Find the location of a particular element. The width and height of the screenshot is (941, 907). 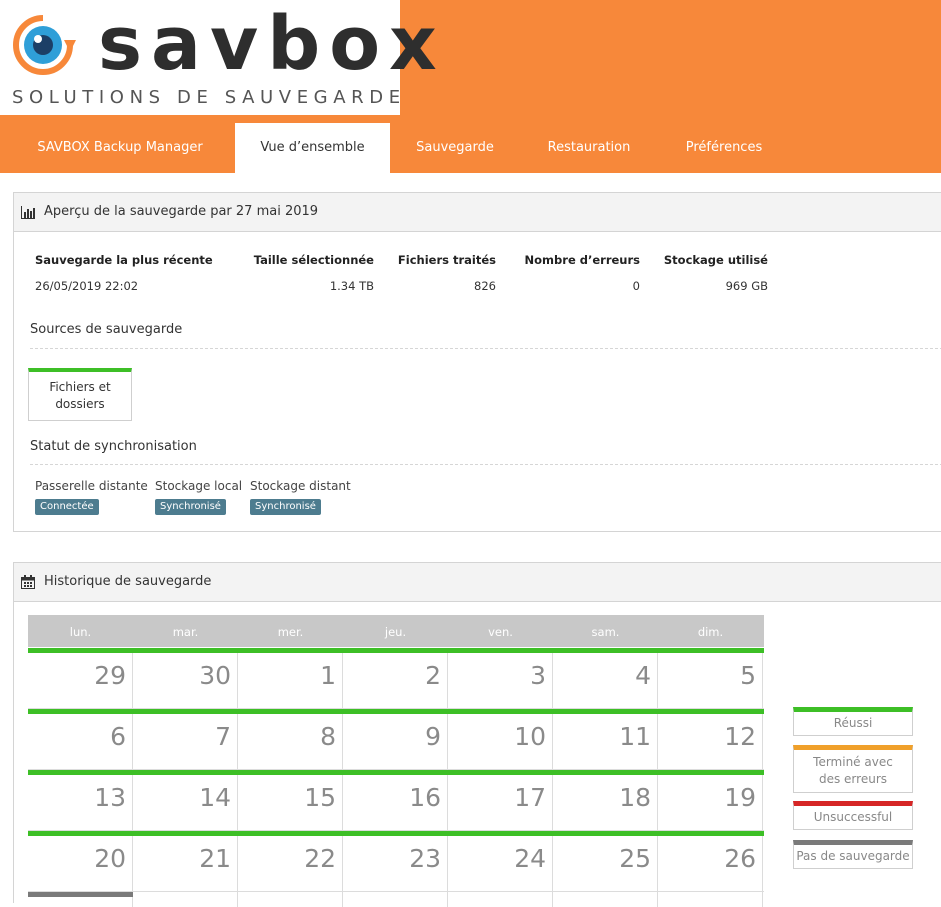

calendar-day: 6 is located at coordinates (80, 742).